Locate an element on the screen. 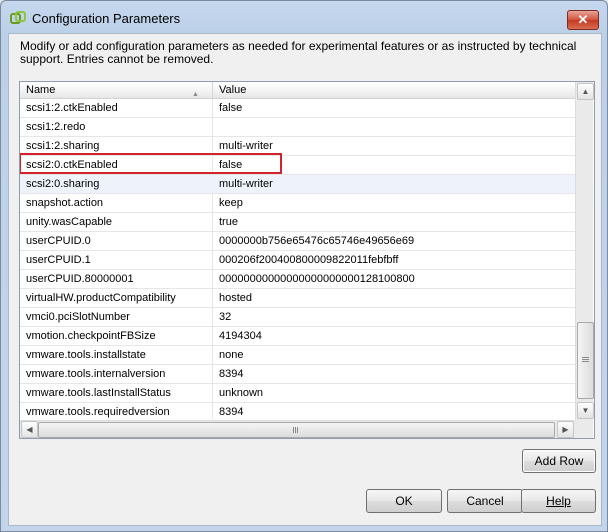 The width and height of the screenshot is (608, 532). row-name-cell: scsi1:2.ctkEnabled is located at coordinates (116, 108).